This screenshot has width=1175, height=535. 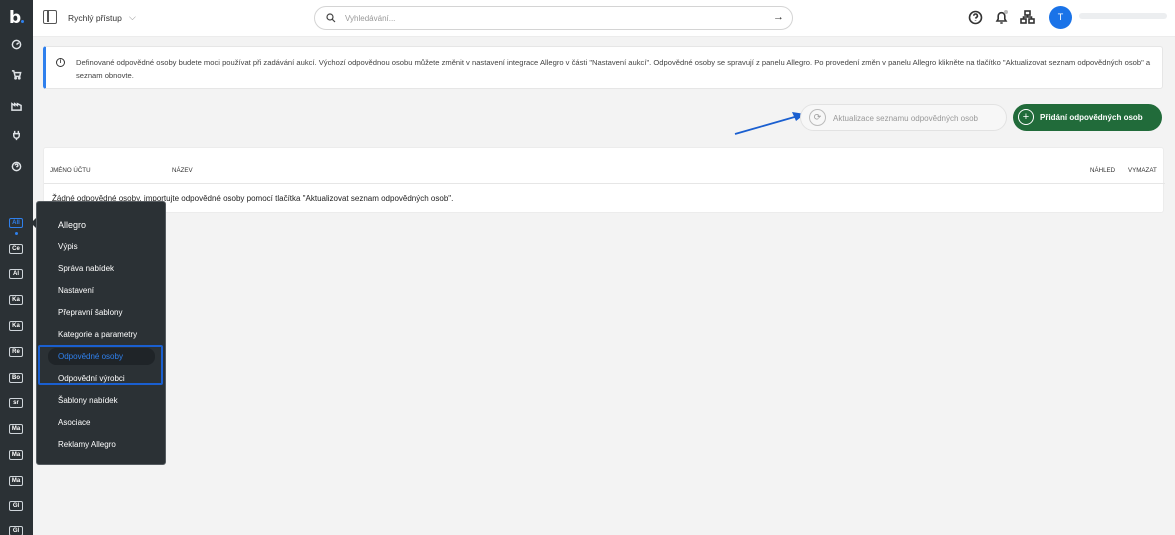 I want to click on menu-item-settings: Nastavení, so click(x=76, y=290).